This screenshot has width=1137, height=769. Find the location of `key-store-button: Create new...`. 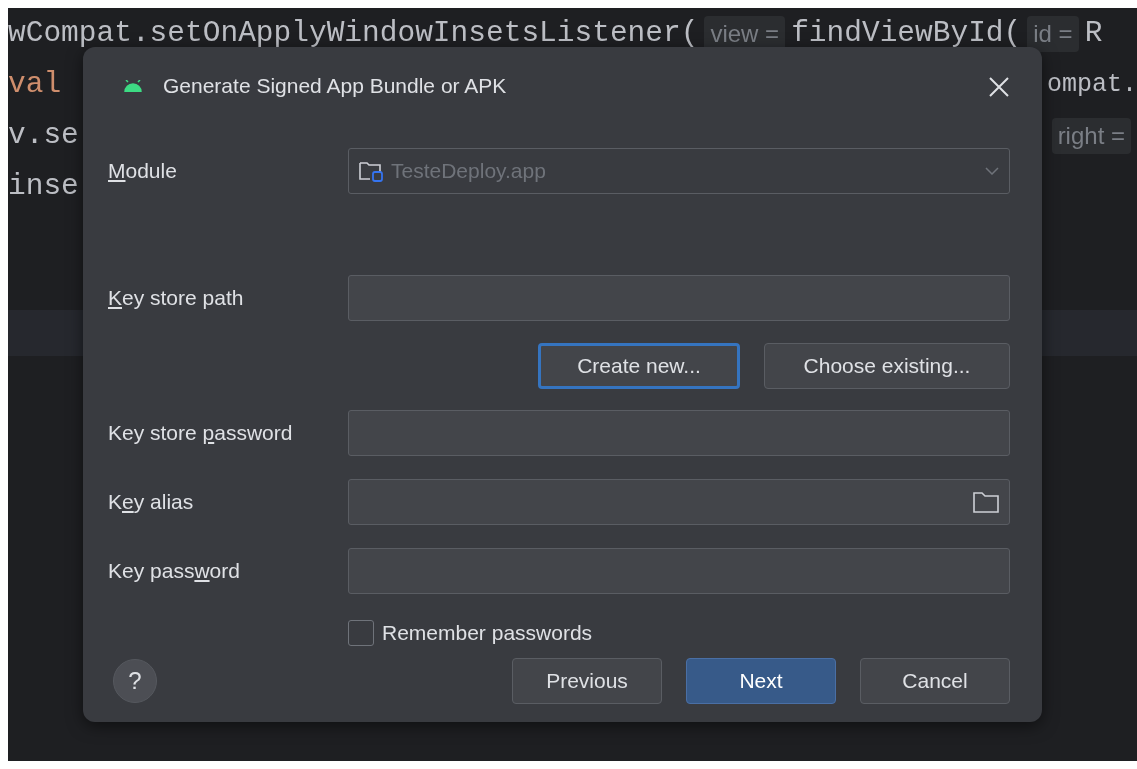

key-store-button: Create new... is located at coordinates (639, 366).